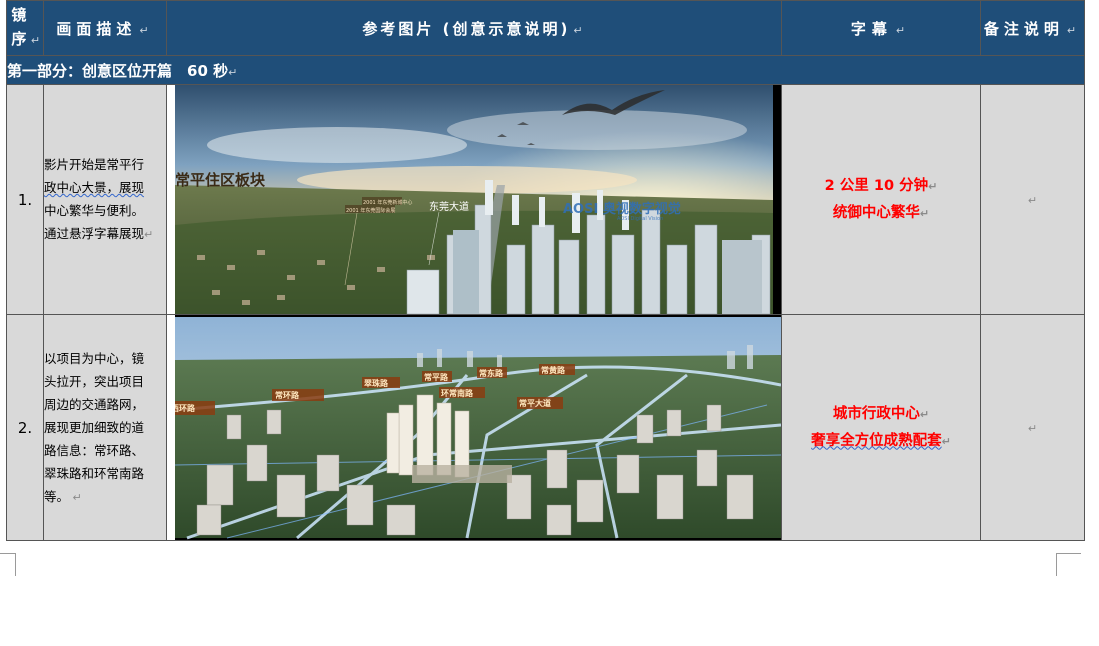  I want to click on header-remarks: 备注说明 ↵, so click(1032, 28).